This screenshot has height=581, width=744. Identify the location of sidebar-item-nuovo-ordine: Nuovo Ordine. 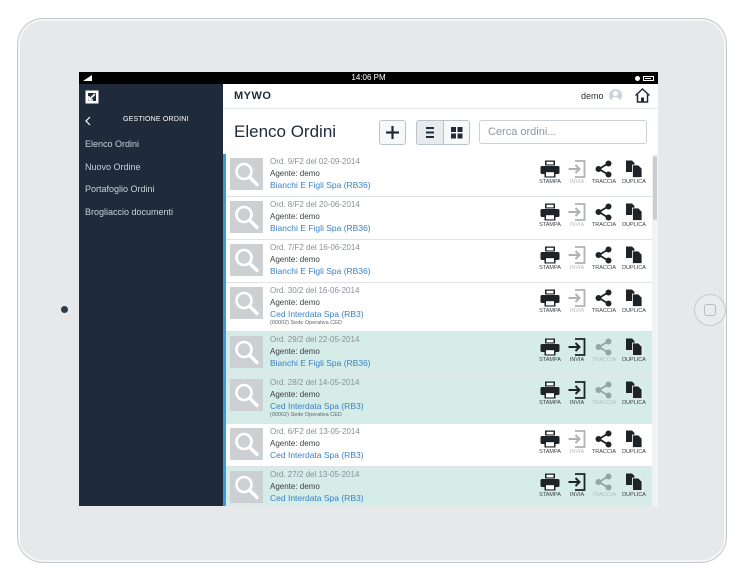
(113, 167).